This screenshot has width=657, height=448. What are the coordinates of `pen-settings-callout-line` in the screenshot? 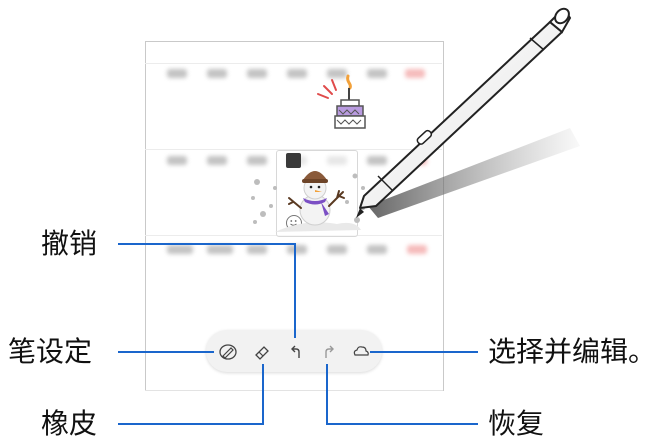 It's located at (166, 352).